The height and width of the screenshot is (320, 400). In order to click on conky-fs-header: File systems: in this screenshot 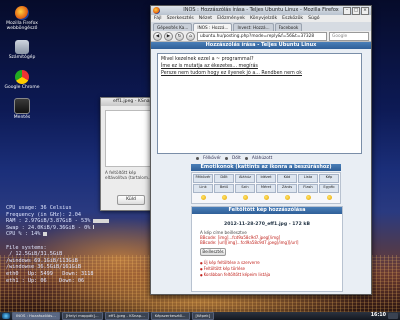, I will do `click(26, 247)`.